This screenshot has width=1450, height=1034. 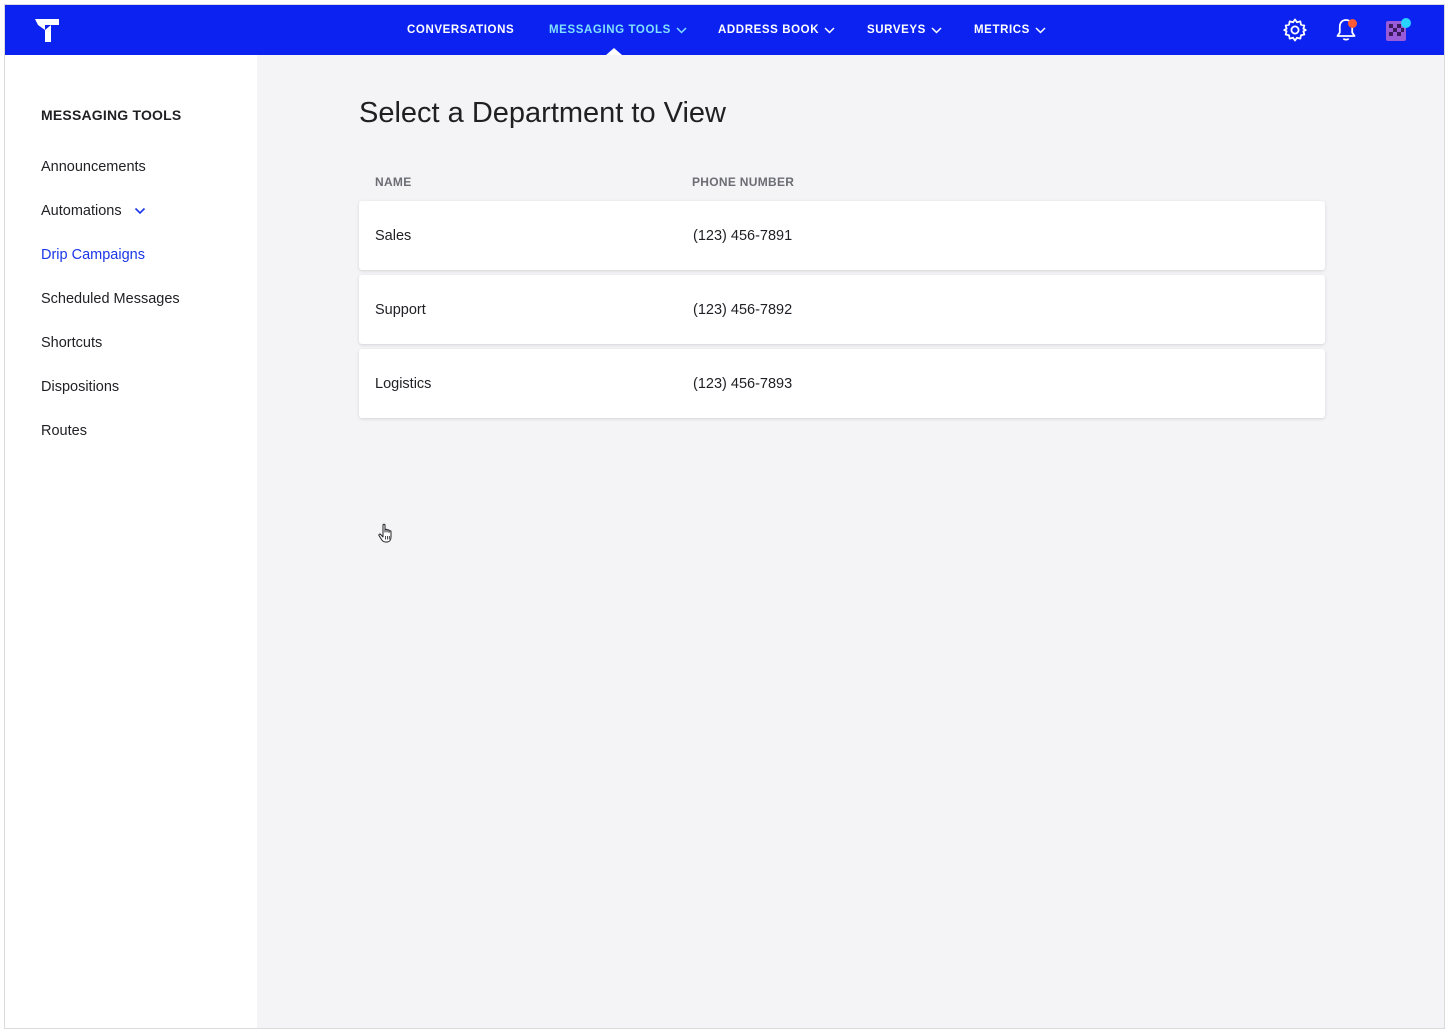 I want to click on nav-surveys: SURVEYS, so click(x=904, y=30).